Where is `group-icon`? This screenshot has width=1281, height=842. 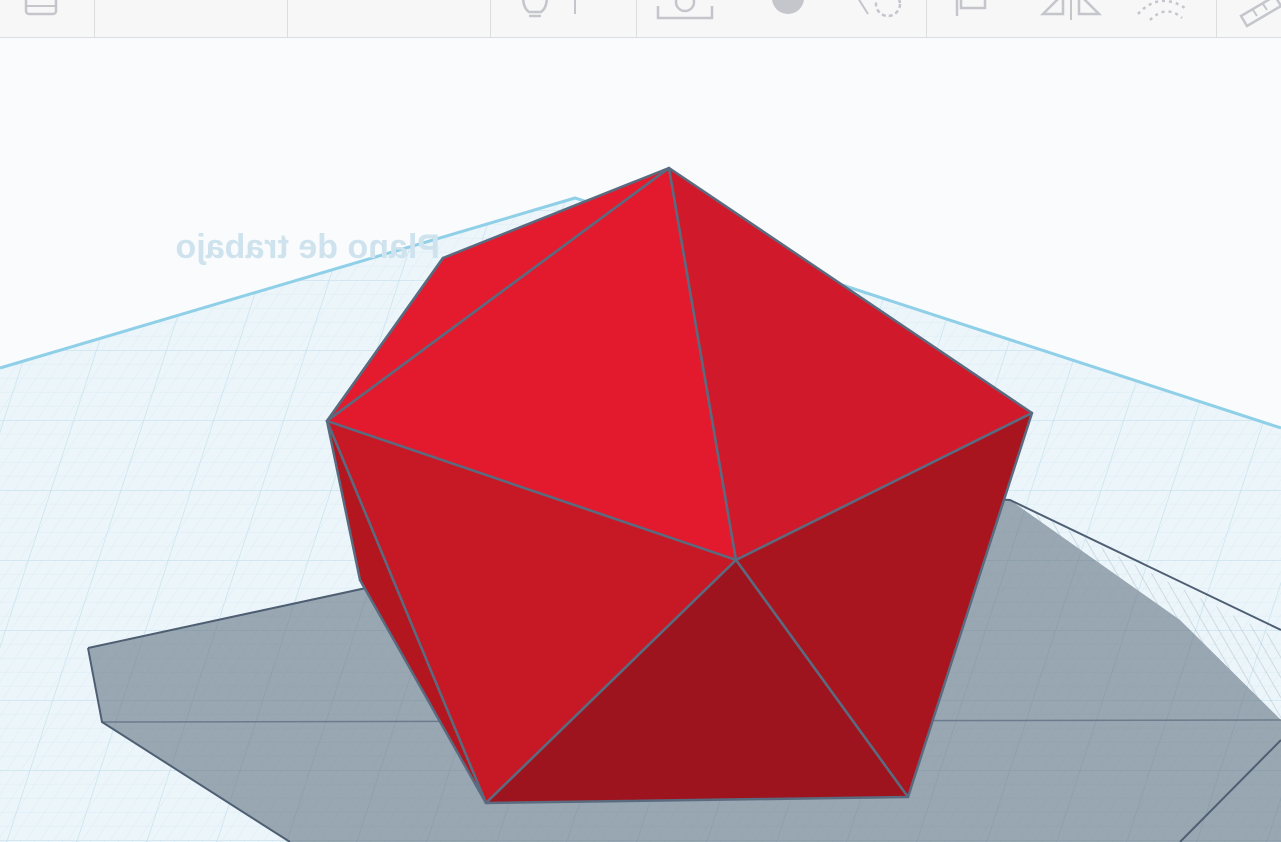 group-icon is located at coordinates (1165, 18).